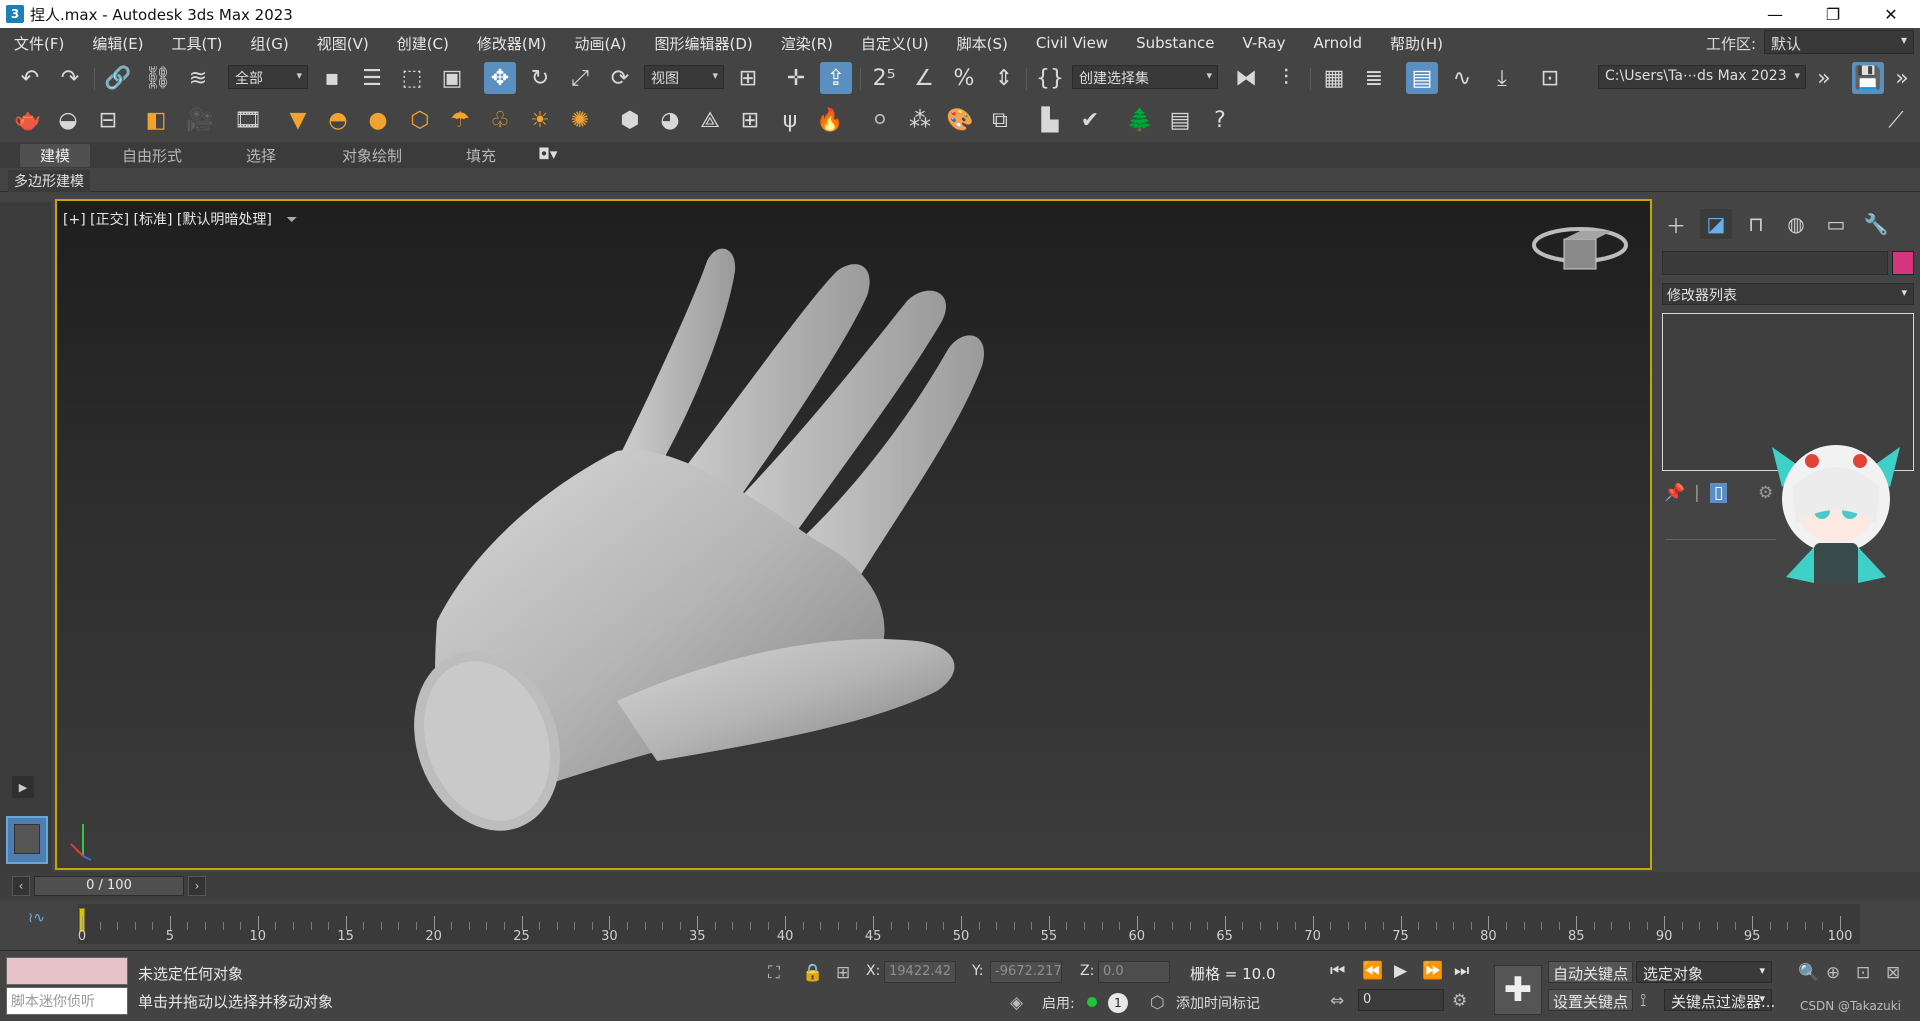  Describe the element at coordinates (291, 220) in the screenshot. I see `viewport-filter-icon: ⏷` at that location.